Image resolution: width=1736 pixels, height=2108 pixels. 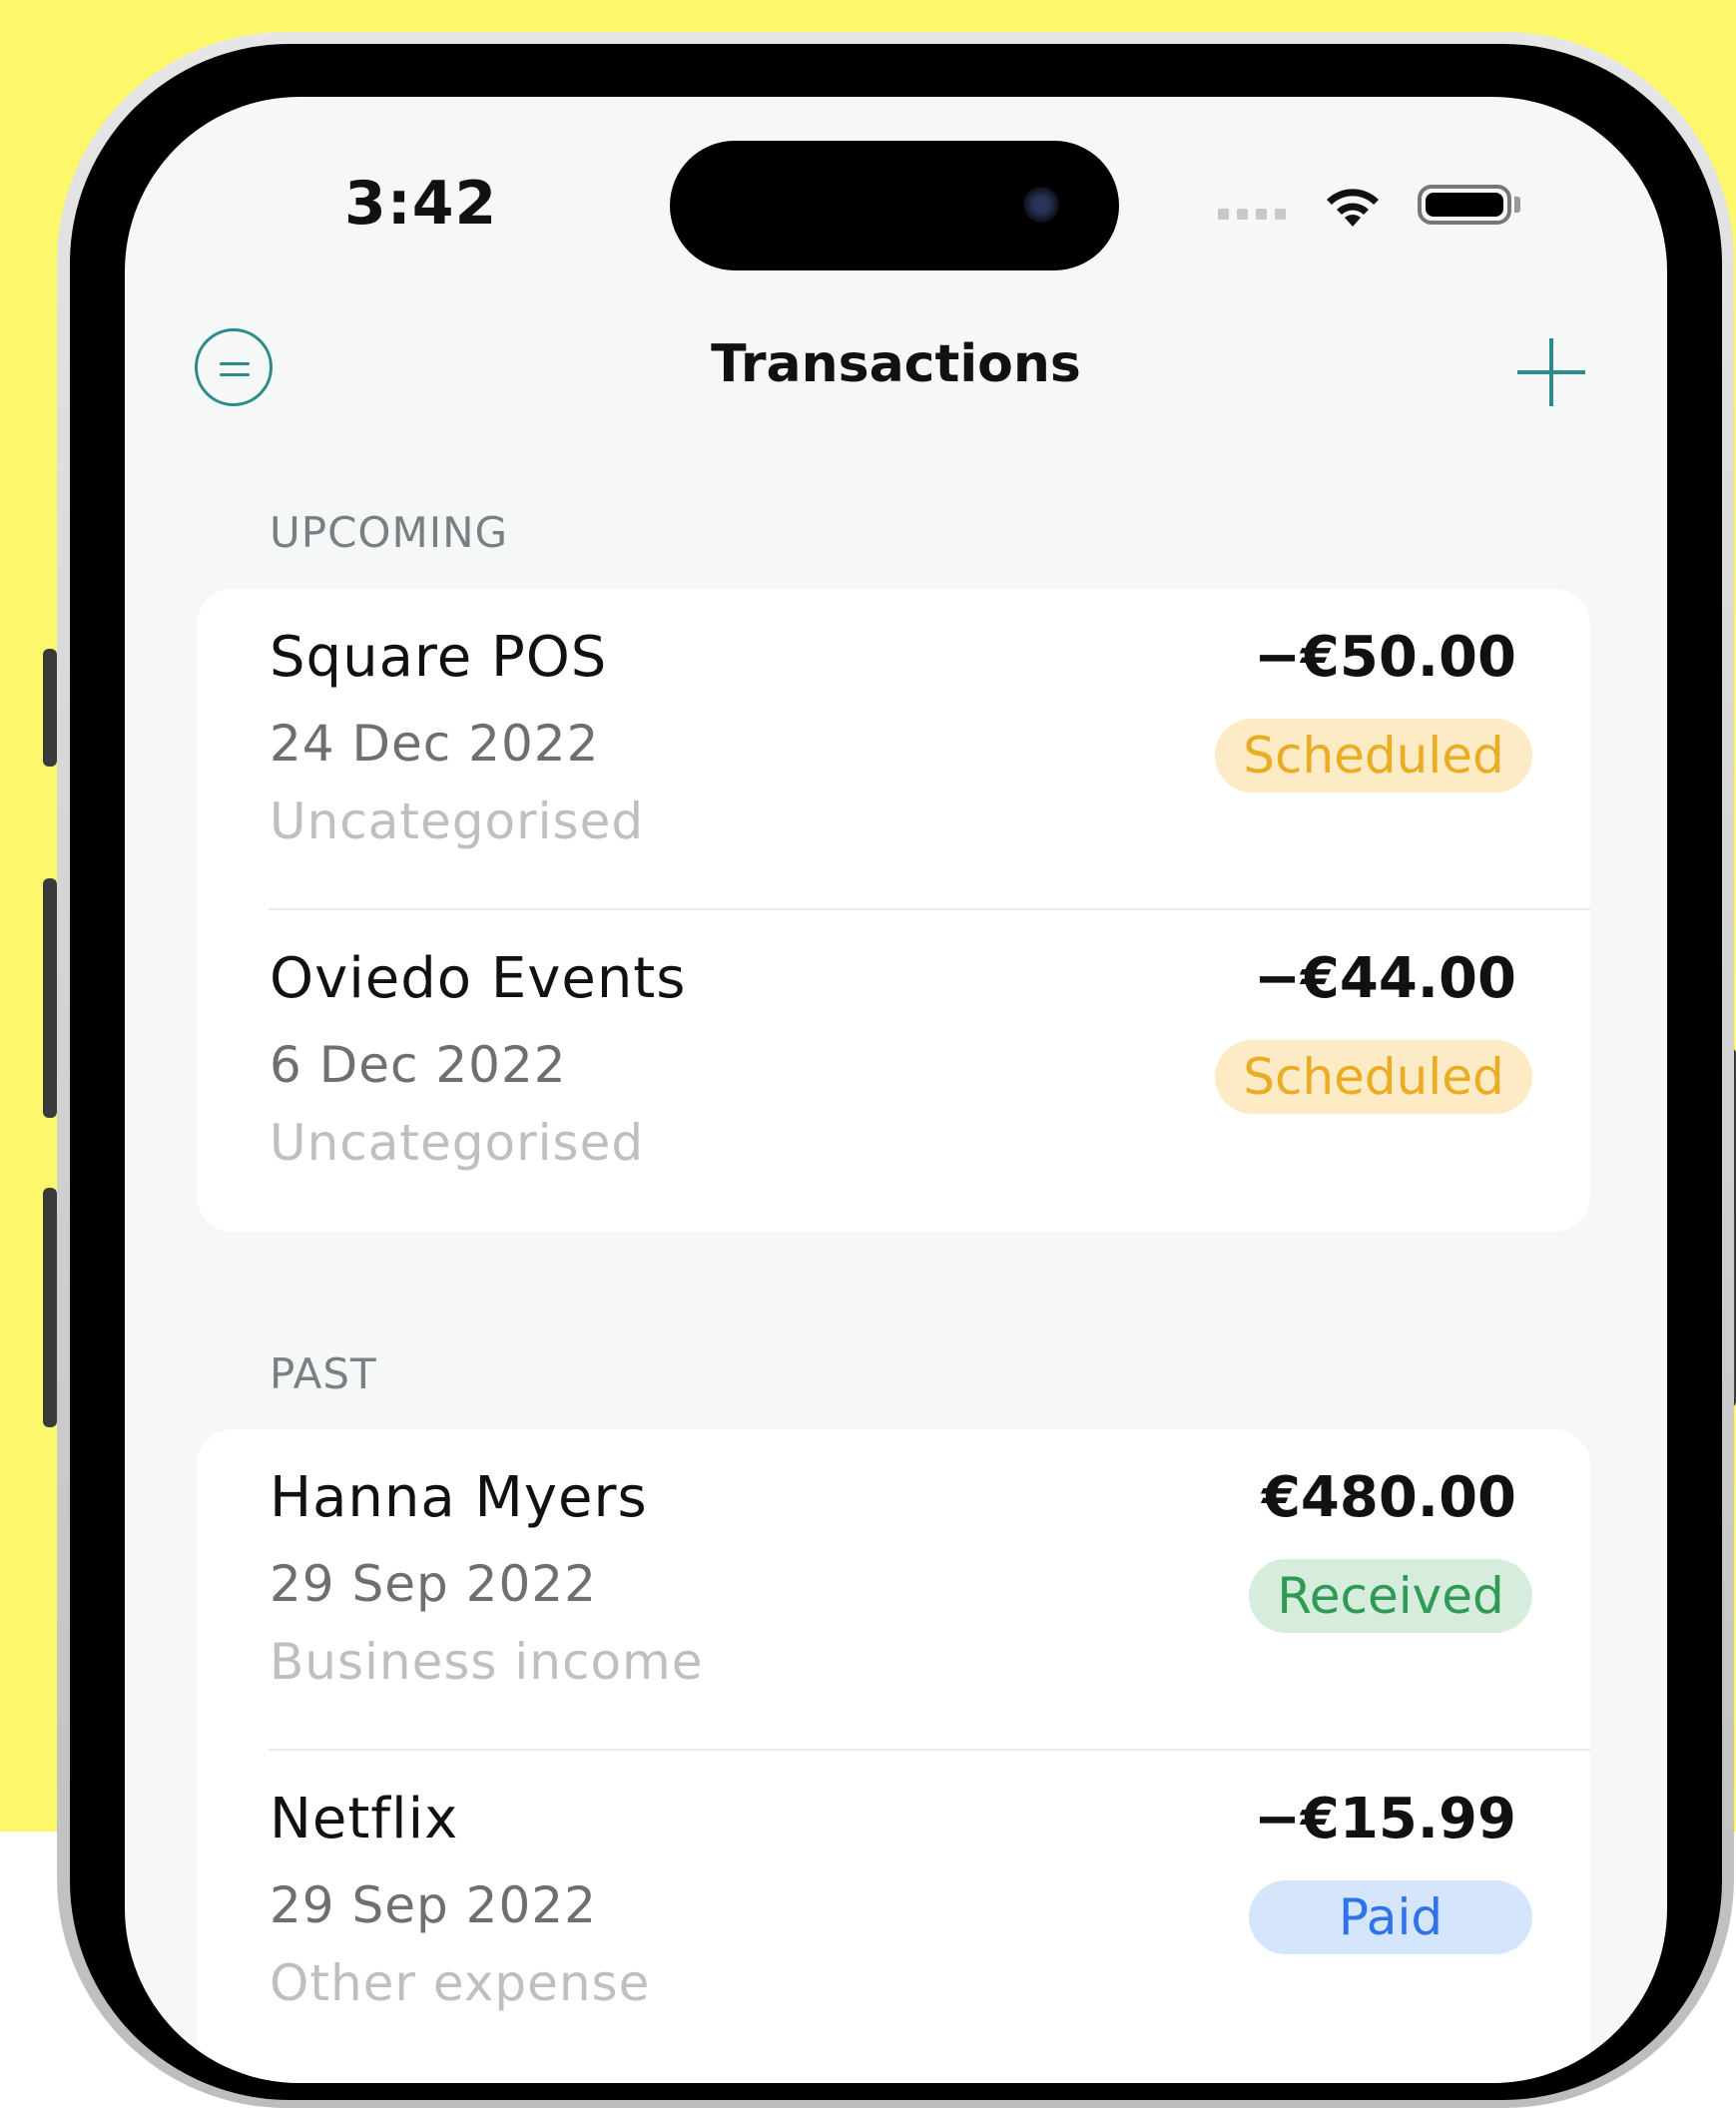 I want to click on transaction-name: Netflix, so click(x=364, y=1819).